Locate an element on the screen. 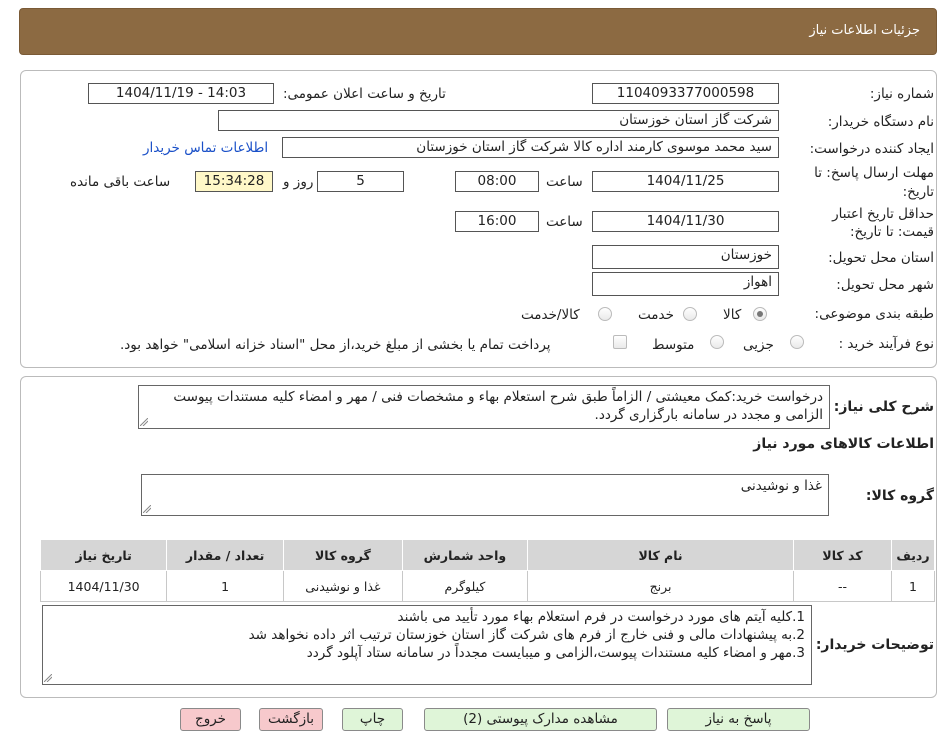 The width and height of the screenshot is (951, 753). validity-label-2: قیمت: تا تاریخ: is located at coordinates (892, 232).